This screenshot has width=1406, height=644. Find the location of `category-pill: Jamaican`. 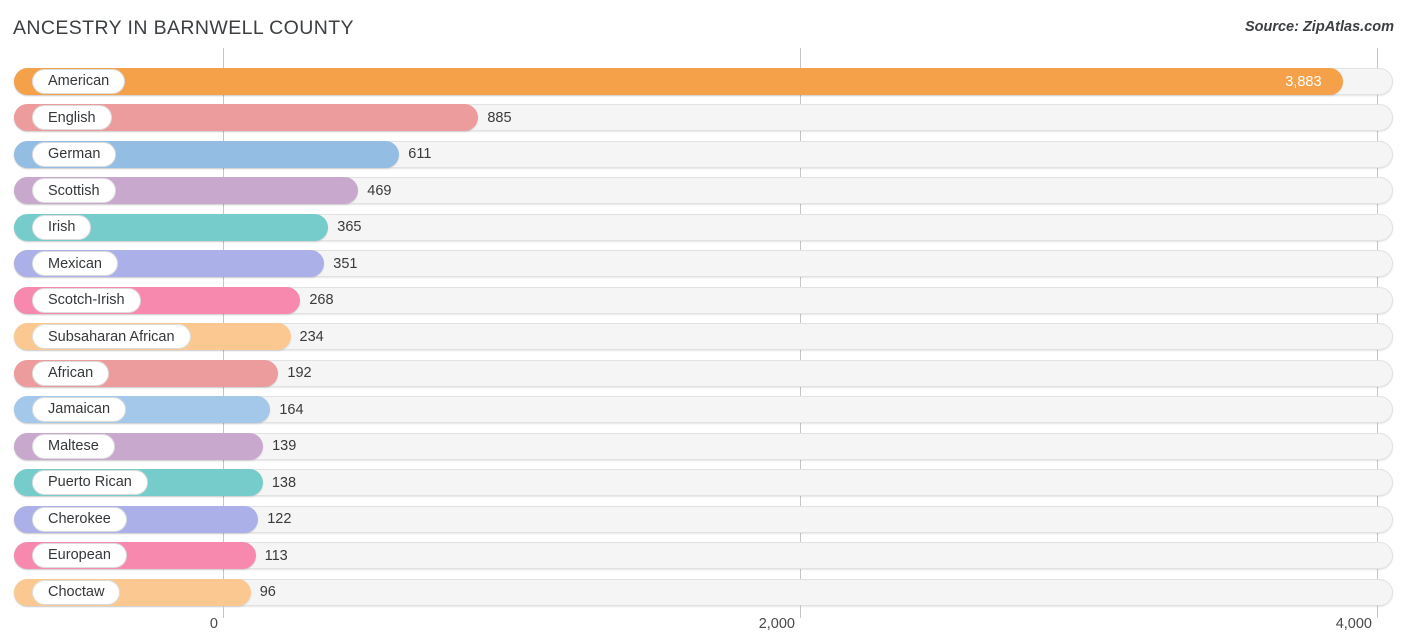

category-pill: Jamaican is located at coordinates (79, 410).